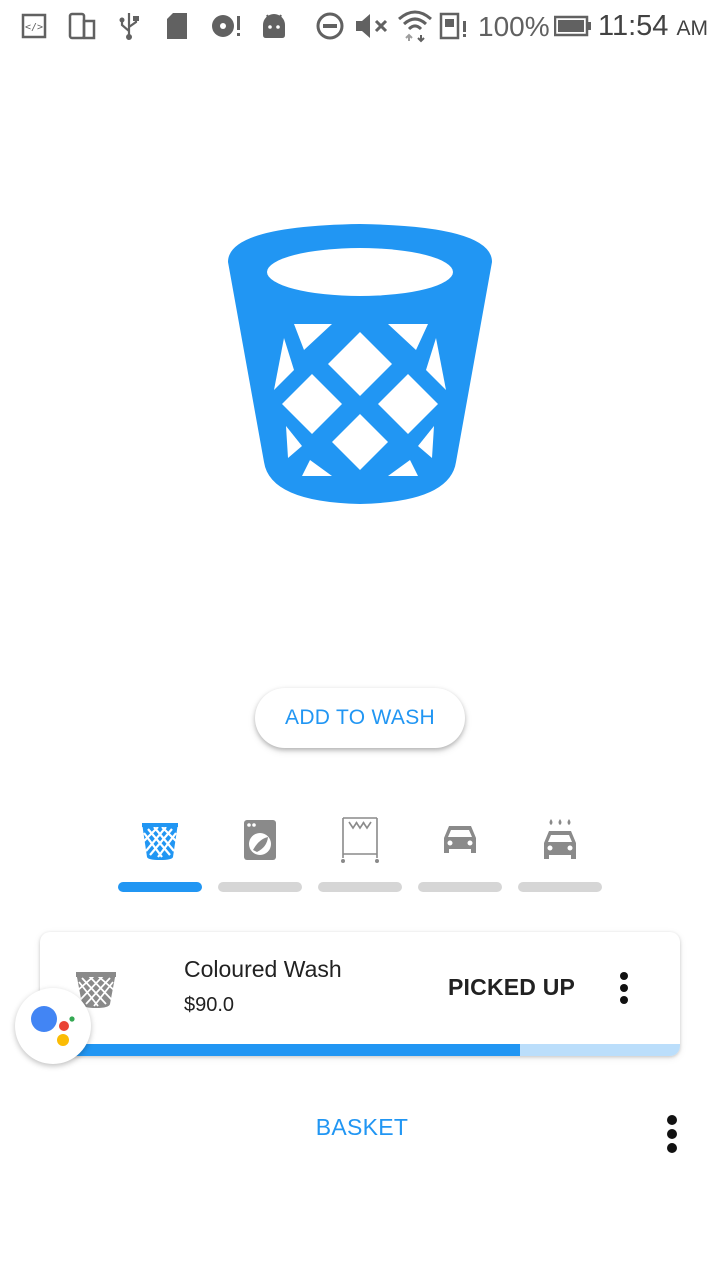 The width and height of the screenshot is (720, 1280). What do you see at coordinates (274, 26) in the screenshot?
I see `android-icon` at bounding box center [274, 26].